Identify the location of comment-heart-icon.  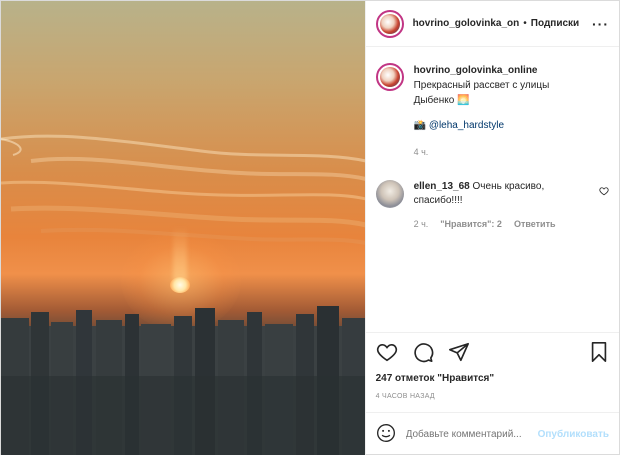
(604, 192).